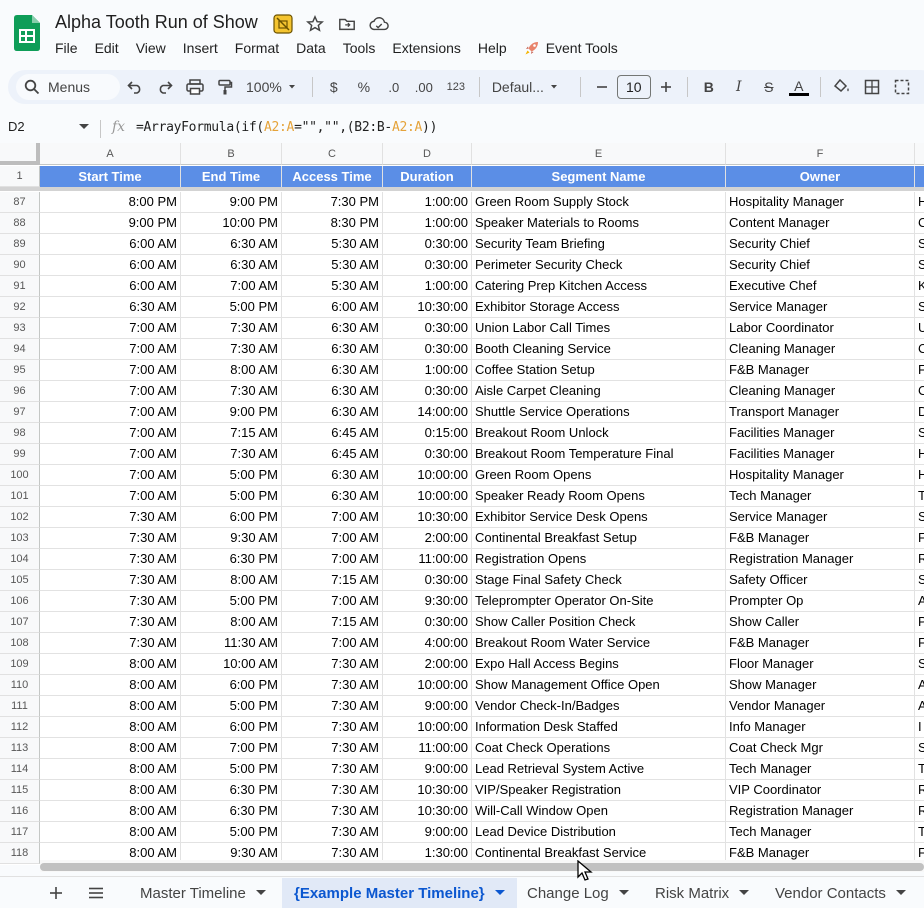  I want to click on table-cell: Teleprompter Operator On-Site, so click(599, 601).